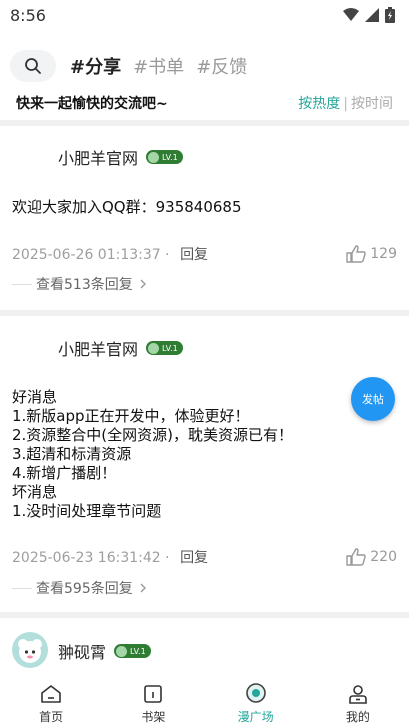 The width and height of the screenshot is (409, 727). I want to click on search-icon, so click(33, 66).